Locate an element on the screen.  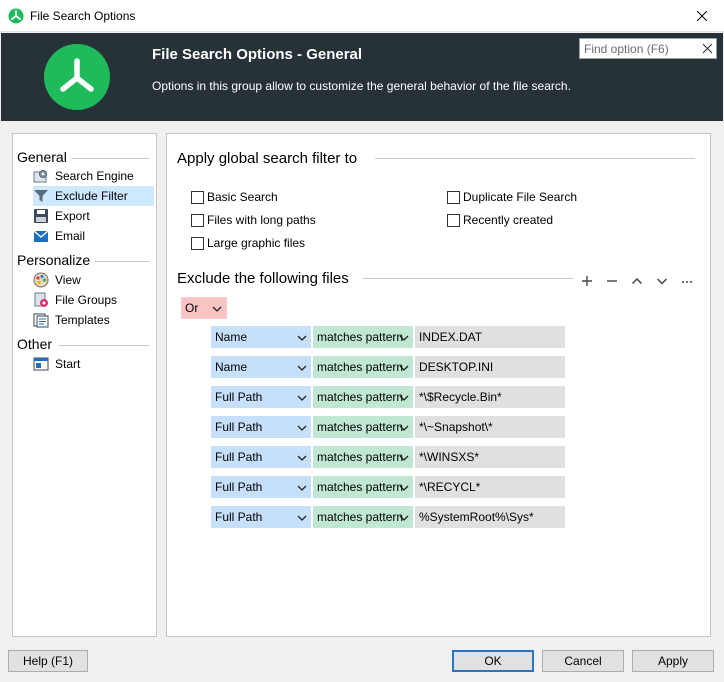
rule-value-input: *\RECYCL* is located at coordinates (490, 487).